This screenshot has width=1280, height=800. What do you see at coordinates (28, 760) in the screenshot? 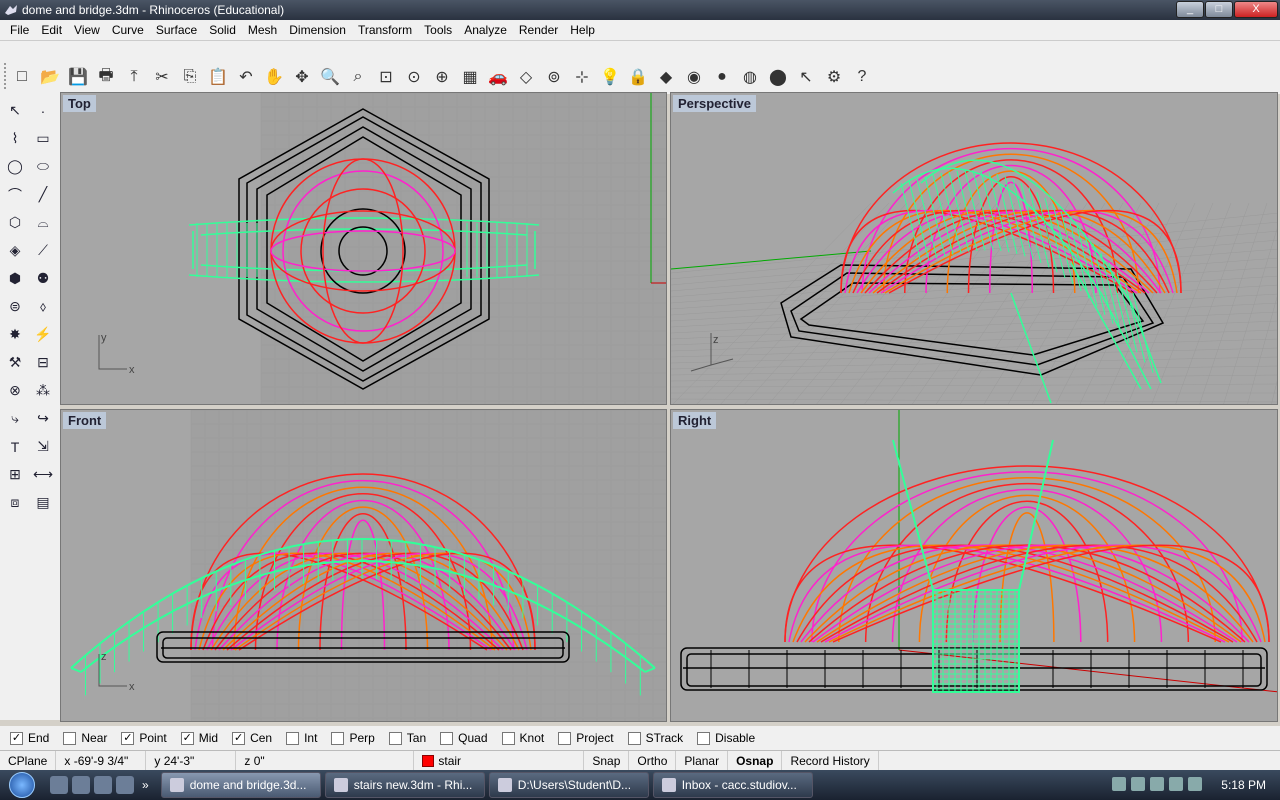
I see `cplane-label: CPlane` at bounding box center [28, 760].